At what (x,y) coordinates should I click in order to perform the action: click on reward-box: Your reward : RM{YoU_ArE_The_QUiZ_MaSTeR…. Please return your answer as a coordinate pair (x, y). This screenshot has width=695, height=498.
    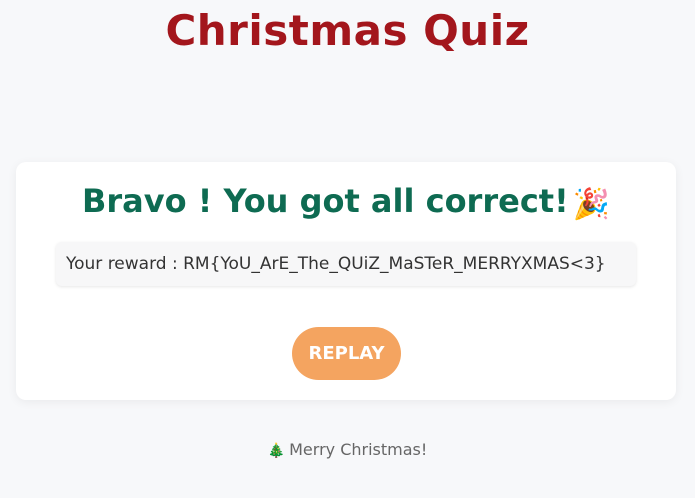
    Looking at the image, I should click on (346, 264).